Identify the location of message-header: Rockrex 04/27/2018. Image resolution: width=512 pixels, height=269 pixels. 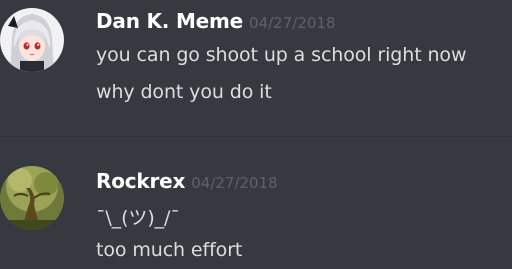
(187, 181).